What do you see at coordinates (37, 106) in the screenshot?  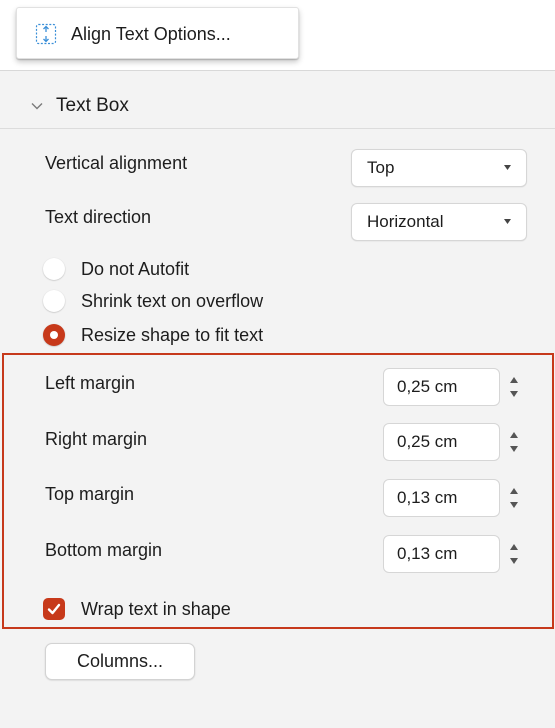 I see `chevron-down-icon` at bounding box center [37, 106].